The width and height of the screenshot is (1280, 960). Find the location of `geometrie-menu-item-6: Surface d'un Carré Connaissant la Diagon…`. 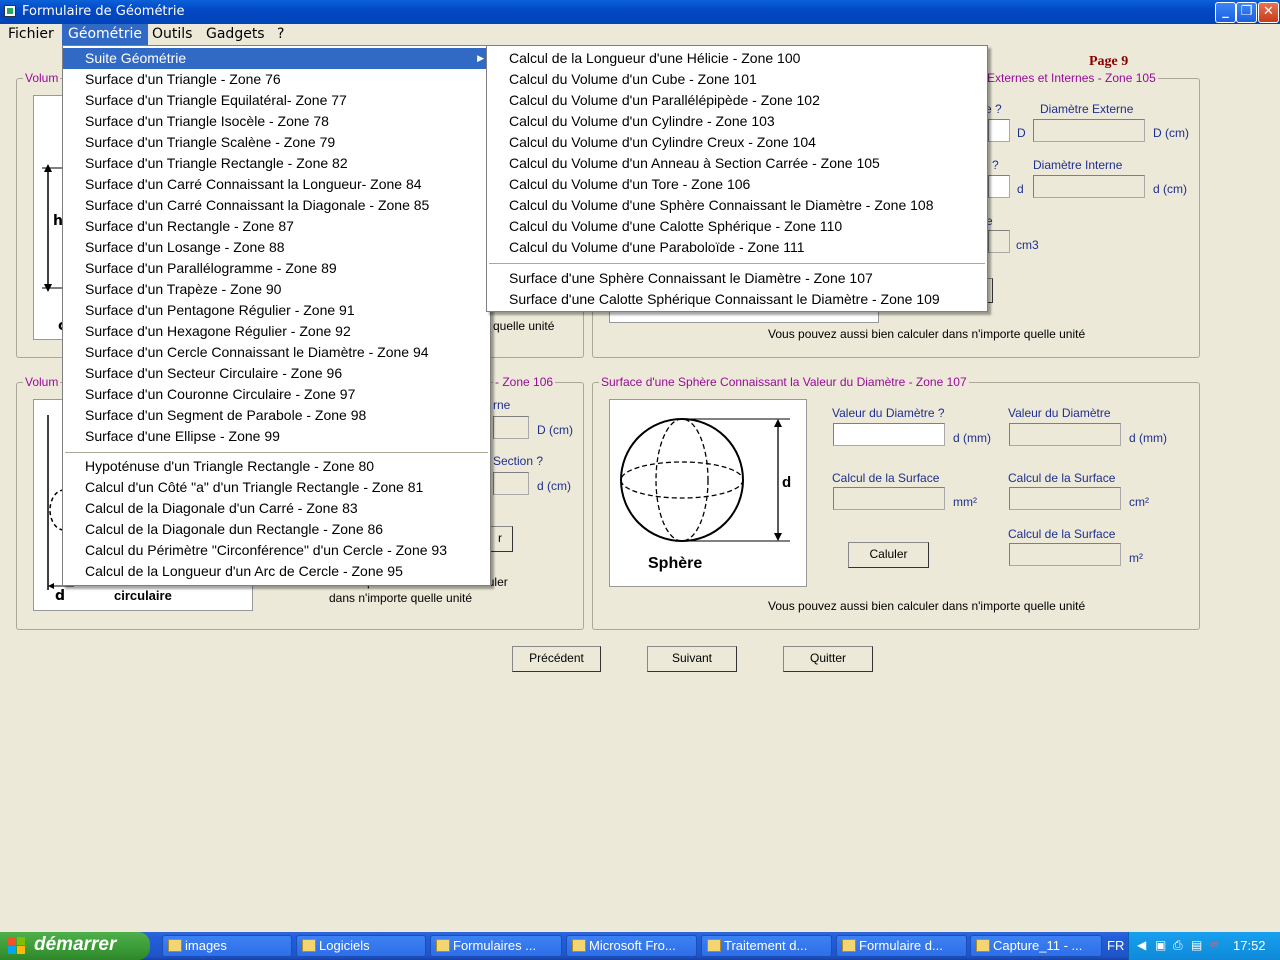

geometrie-menu-item-6: Surface d'un Carré Connaissant la Diagon… is located at coordinates (276, 205).